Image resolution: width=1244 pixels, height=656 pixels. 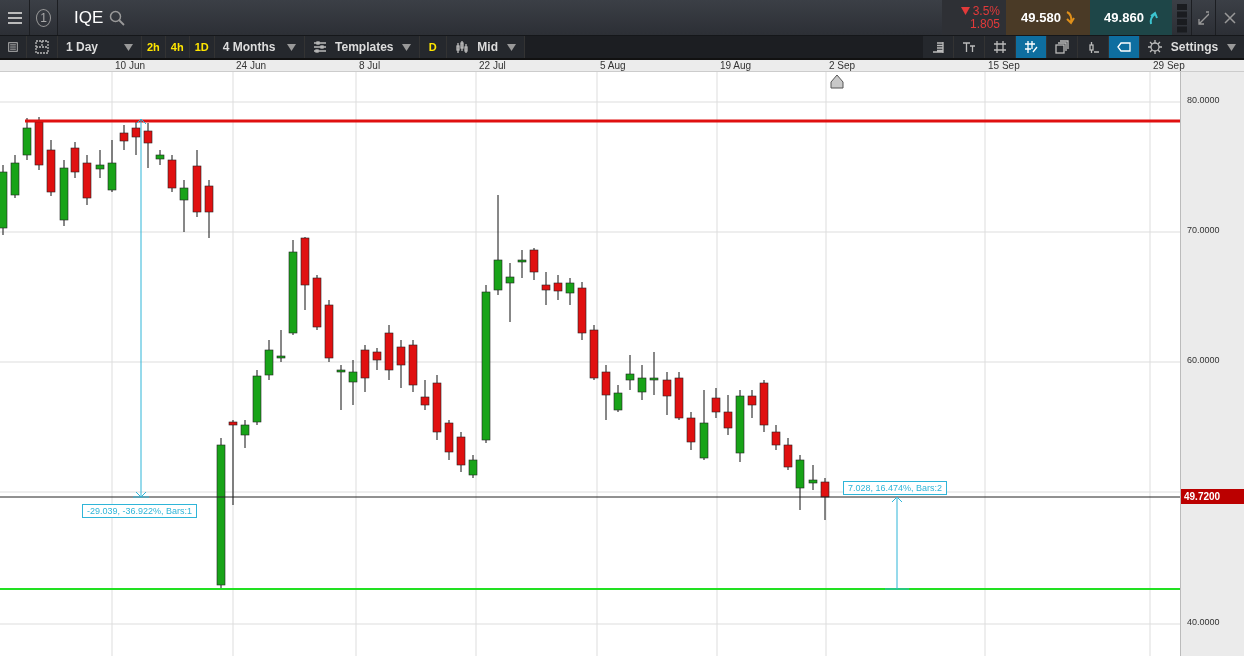 I want to click on grid-icon, so click(x=1000, y=47).